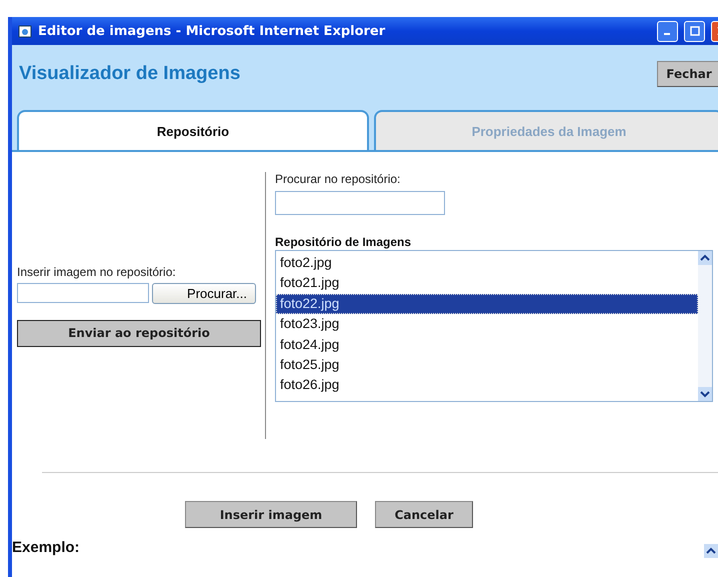 The height and width of the screenshot is (577, 718). What do you see at coordinates (343, 242) in the screenshot?
I see `list-title: Repositório de Imagens` at bounding box center [343, 242].